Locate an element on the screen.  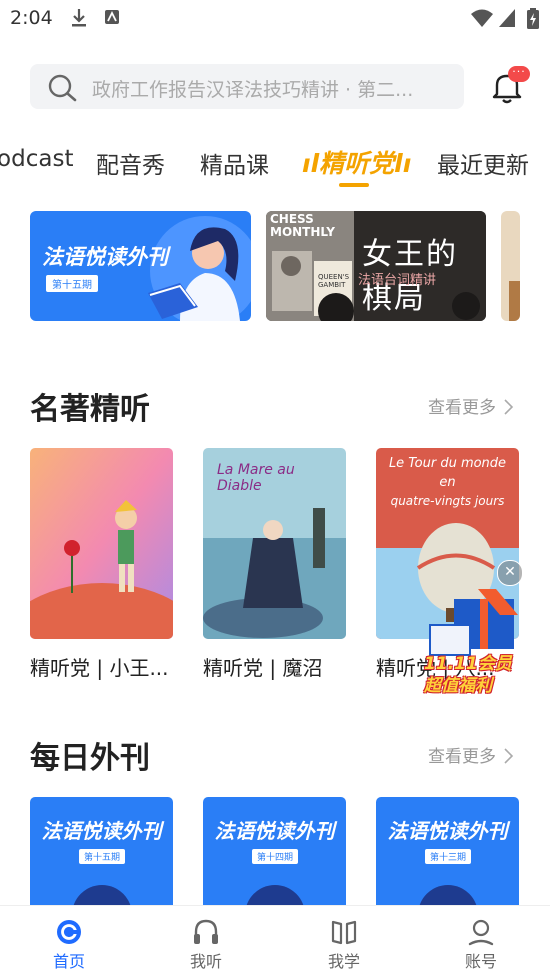
tab-premium-courses: 精品课 is located at coordinates (234, 163).